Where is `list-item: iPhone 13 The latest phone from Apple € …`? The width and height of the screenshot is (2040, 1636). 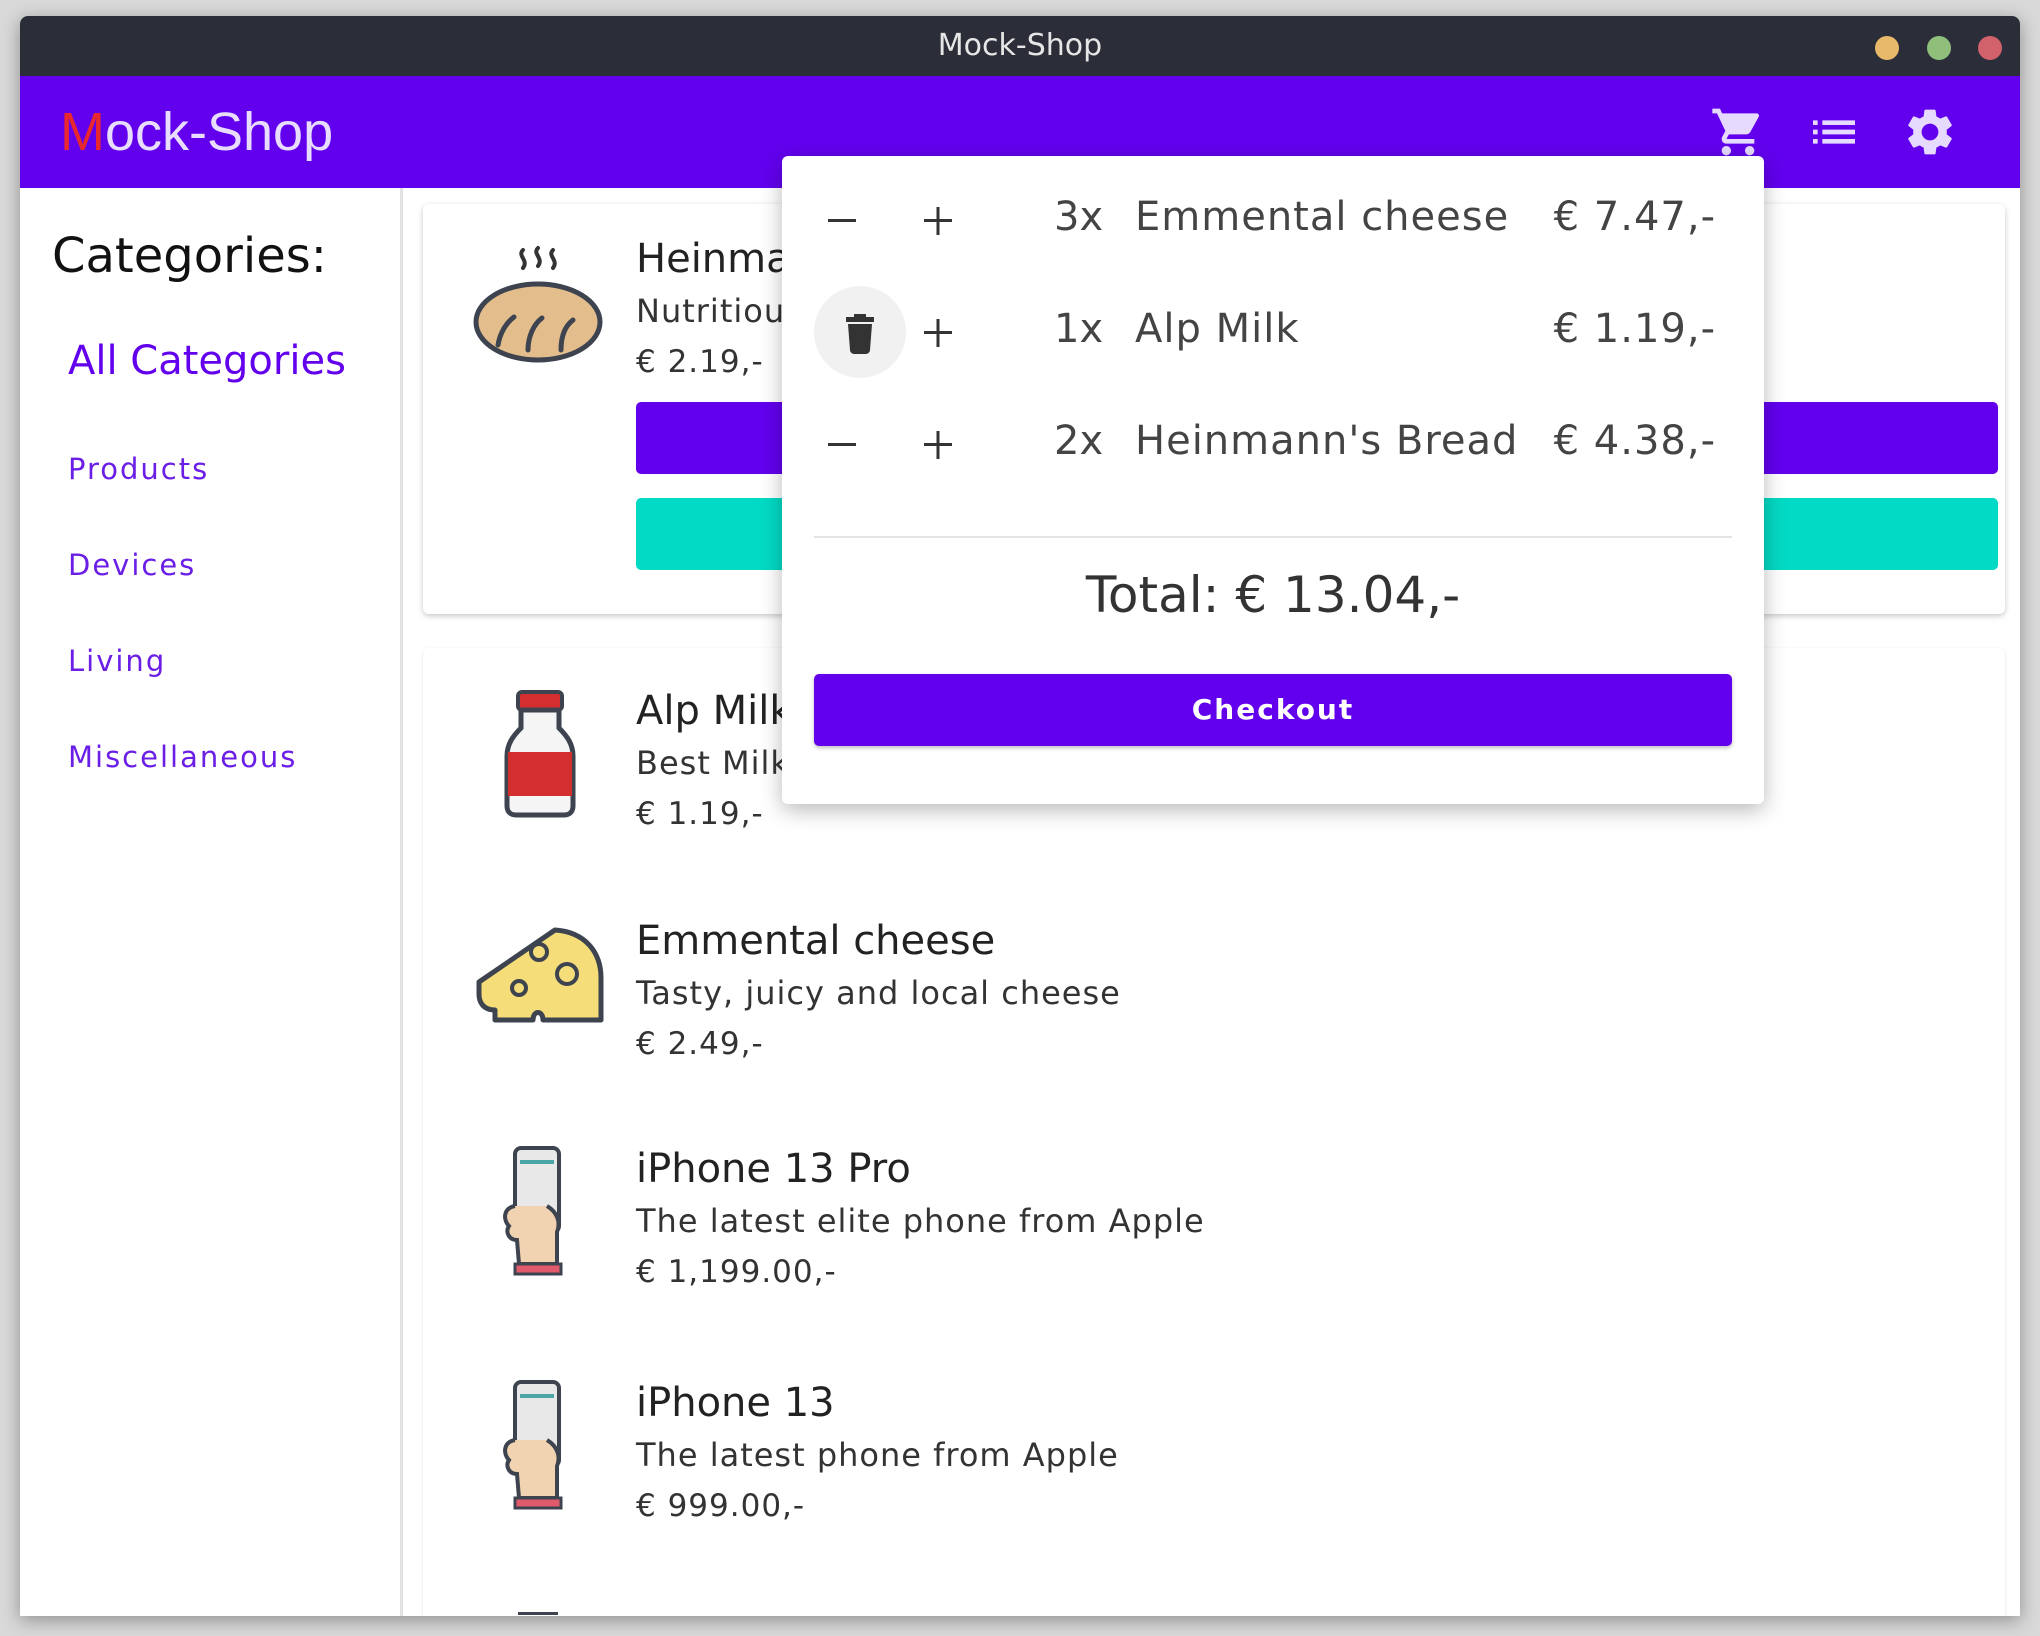
list-item: iPhone 13 The latest phone from Apple € … is located at coordinates (1211, 1470).